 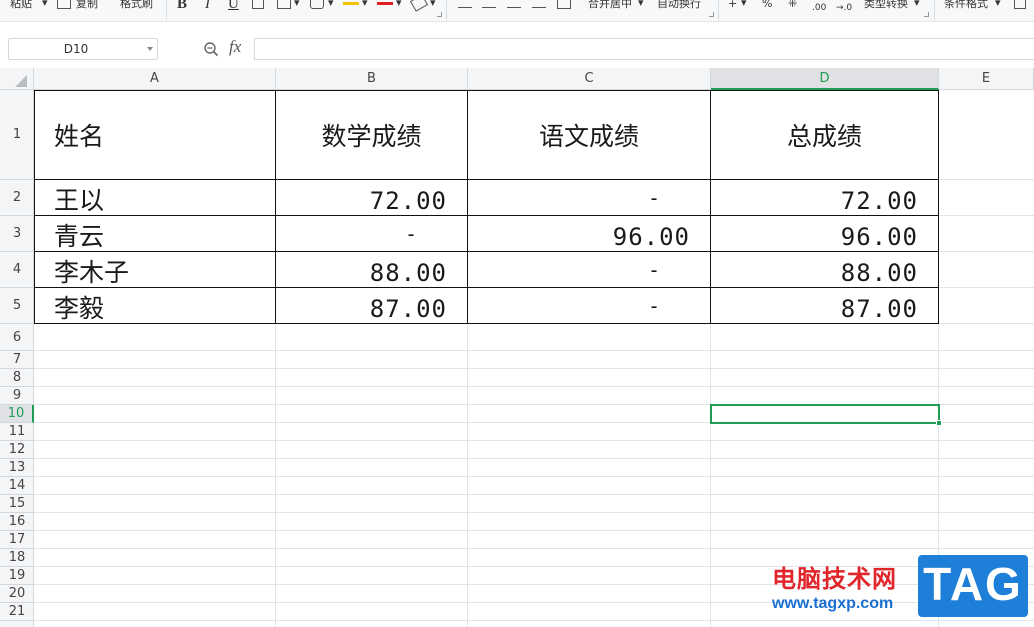 What do you see at coordinates (17, 360) in the screenshot?
I see `row-header-7: 7` at bounding box center [17, 360].